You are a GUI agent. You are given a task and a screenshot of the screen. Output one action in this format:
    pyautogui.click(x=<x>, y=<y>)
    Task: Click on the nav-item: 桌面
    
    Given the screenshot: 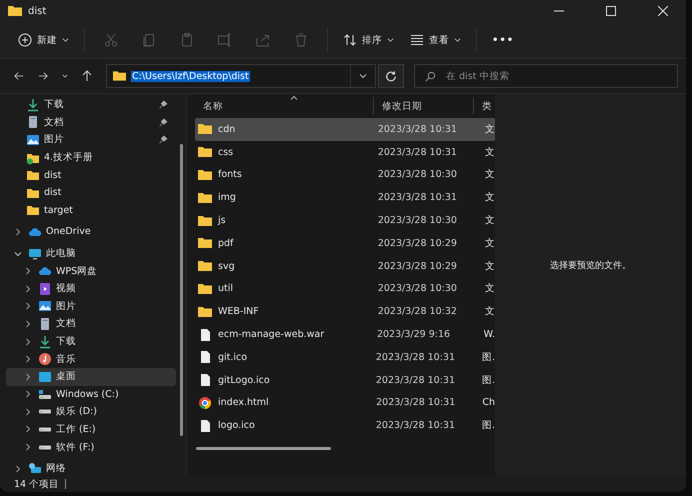 What is the action you would take?
    pyautogui.click(x=91, y=377)
    